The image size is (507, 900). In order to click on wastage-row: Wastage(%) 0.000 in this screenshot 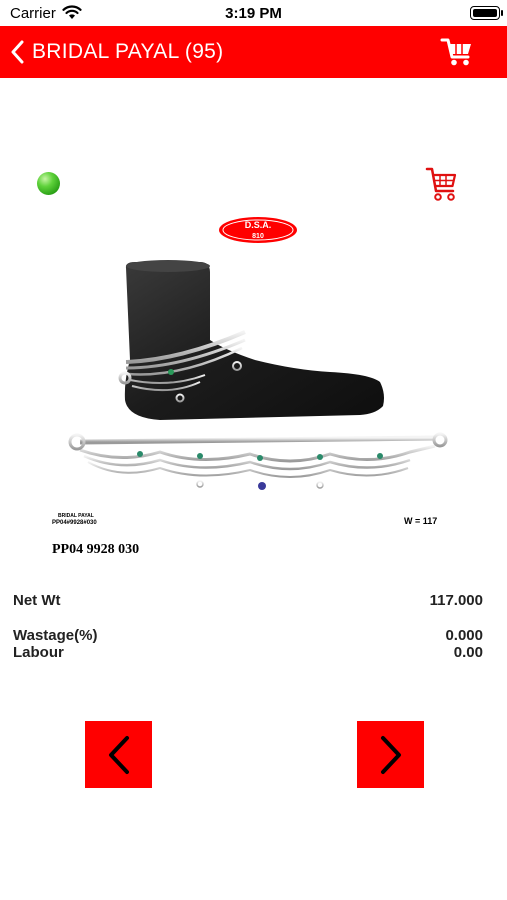, I will do `click(248, 636)`.